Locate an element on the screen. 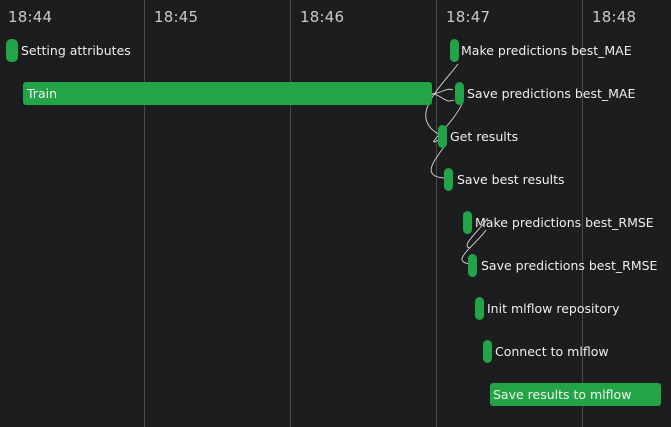 This screenshot has width=671, height=427. task-bar-setting-attributes is located at coordinates (12, 50).